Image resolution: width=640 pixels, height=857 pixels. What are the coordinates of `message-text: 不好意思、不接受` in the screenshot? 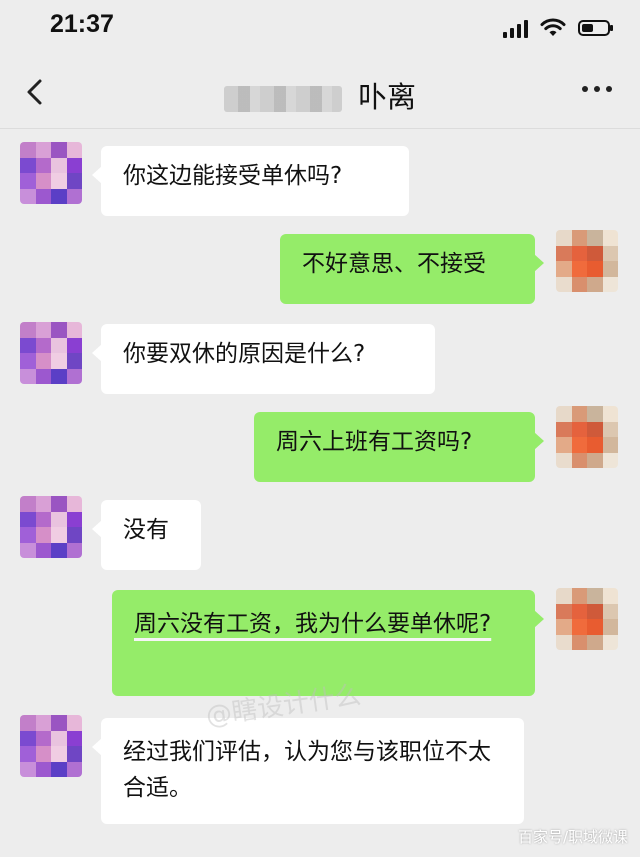 It's located at (394, 264).